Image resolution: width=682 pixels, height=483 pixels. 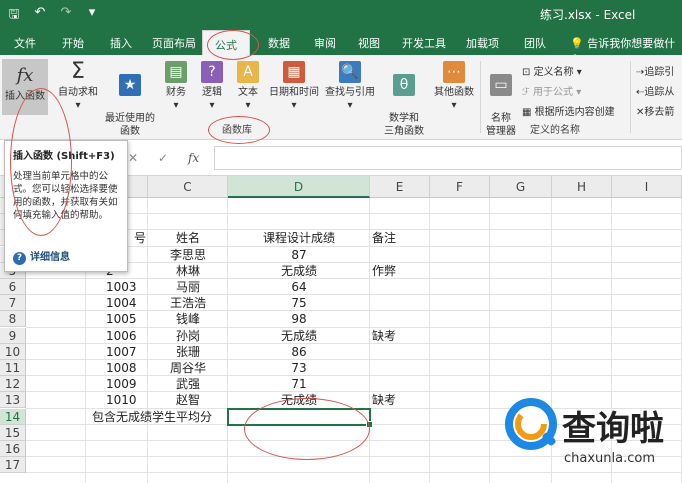 What do you see at coordinates (13, 287) in the screenshot?
I see `row-header-6: 6` at bounding box center [13, 287].